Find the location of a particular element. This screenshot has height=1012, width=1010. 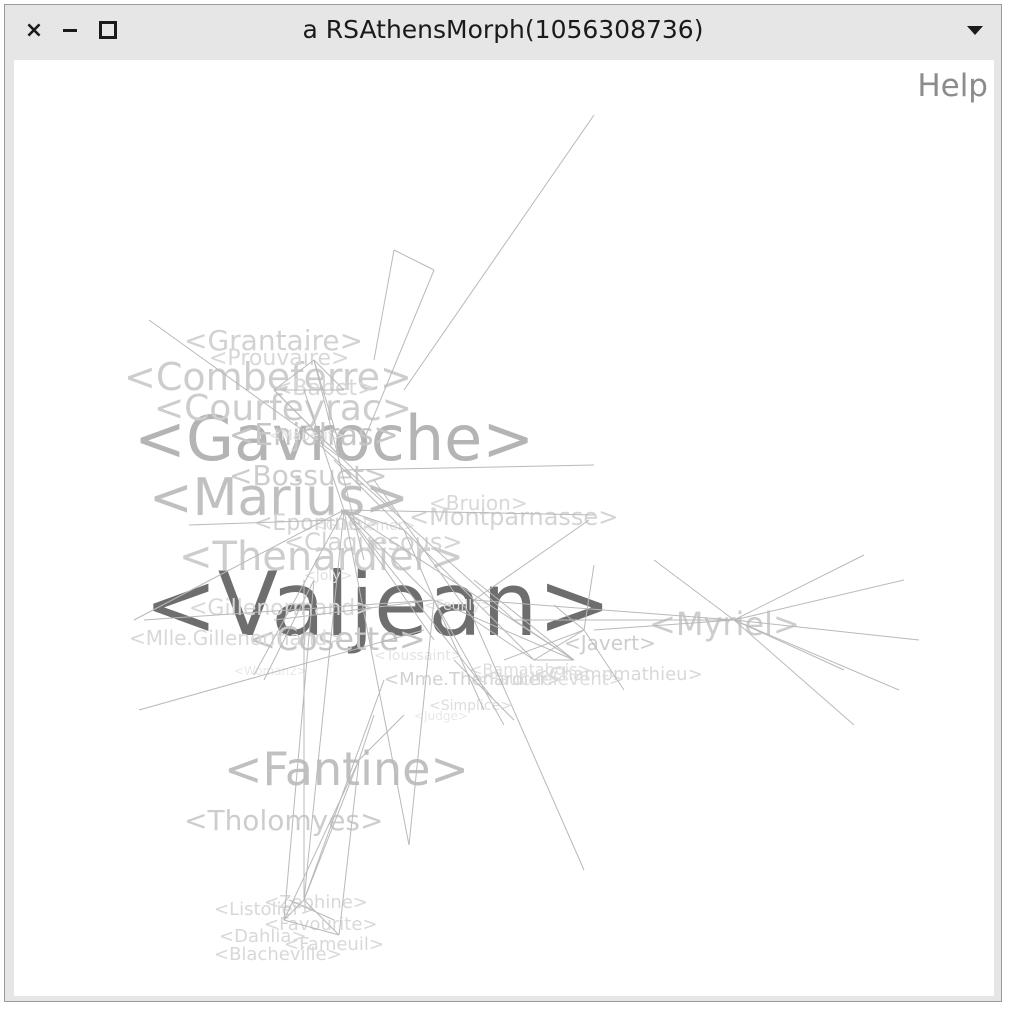

node-label: <Brujon> is located at coordinates (478, 503).